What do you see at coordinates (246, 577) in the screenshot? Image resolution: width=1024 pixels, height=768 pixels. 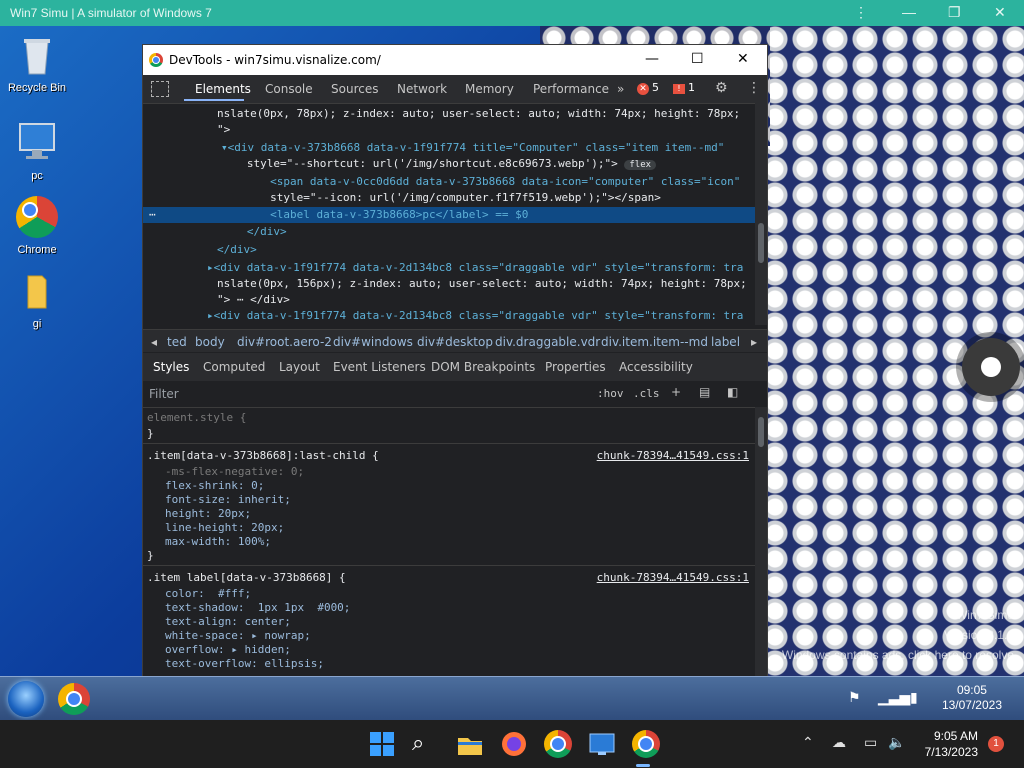 I see `rule-selector: .item label[data-v-373b8668] {` at bounding box center [246, 577].